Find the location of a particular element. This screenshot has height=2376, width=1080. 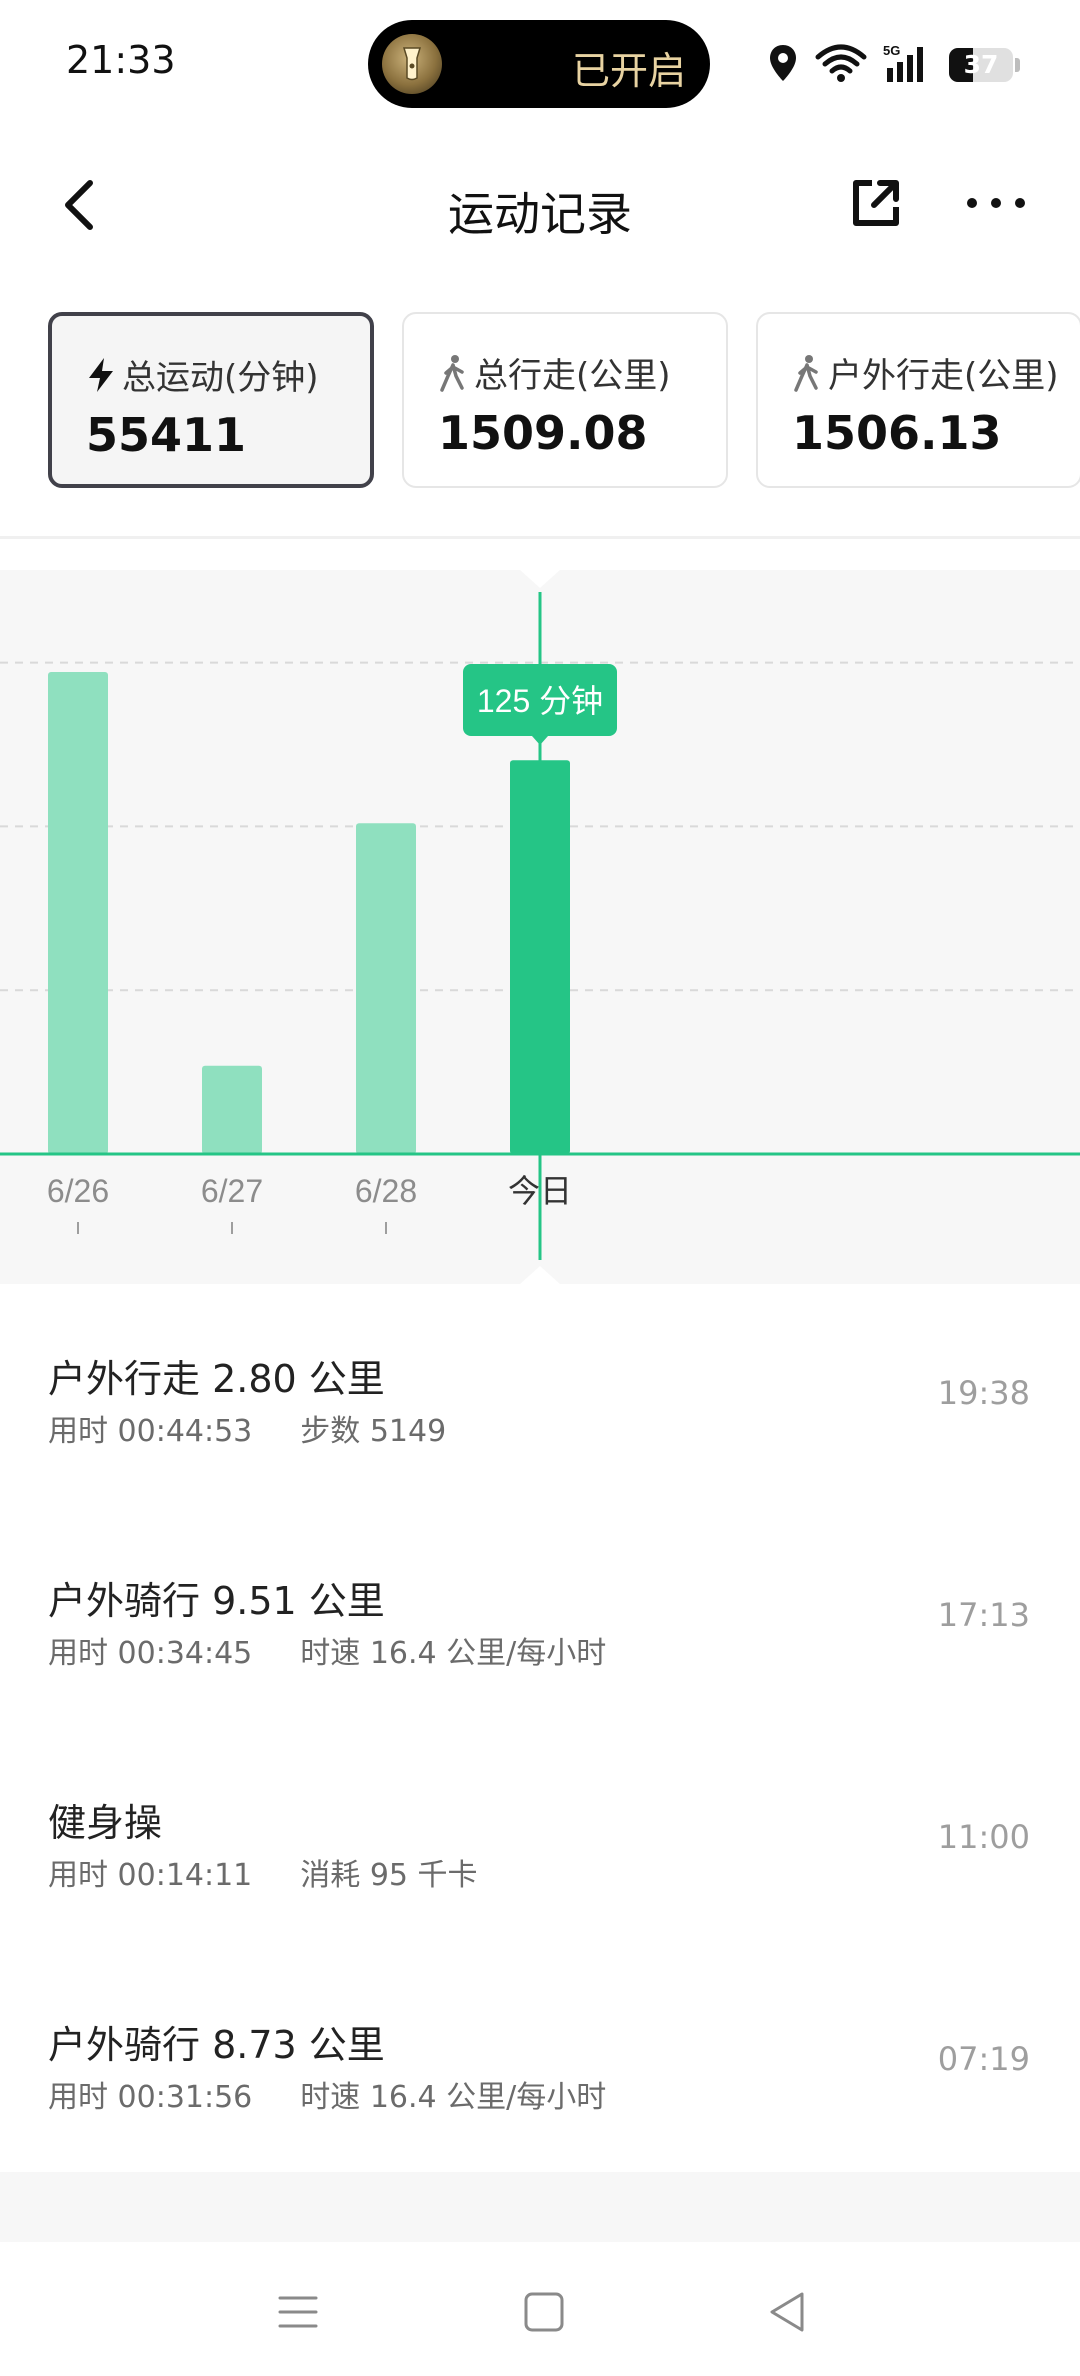

bottom-spacer is located at coordinates (540, 2207).